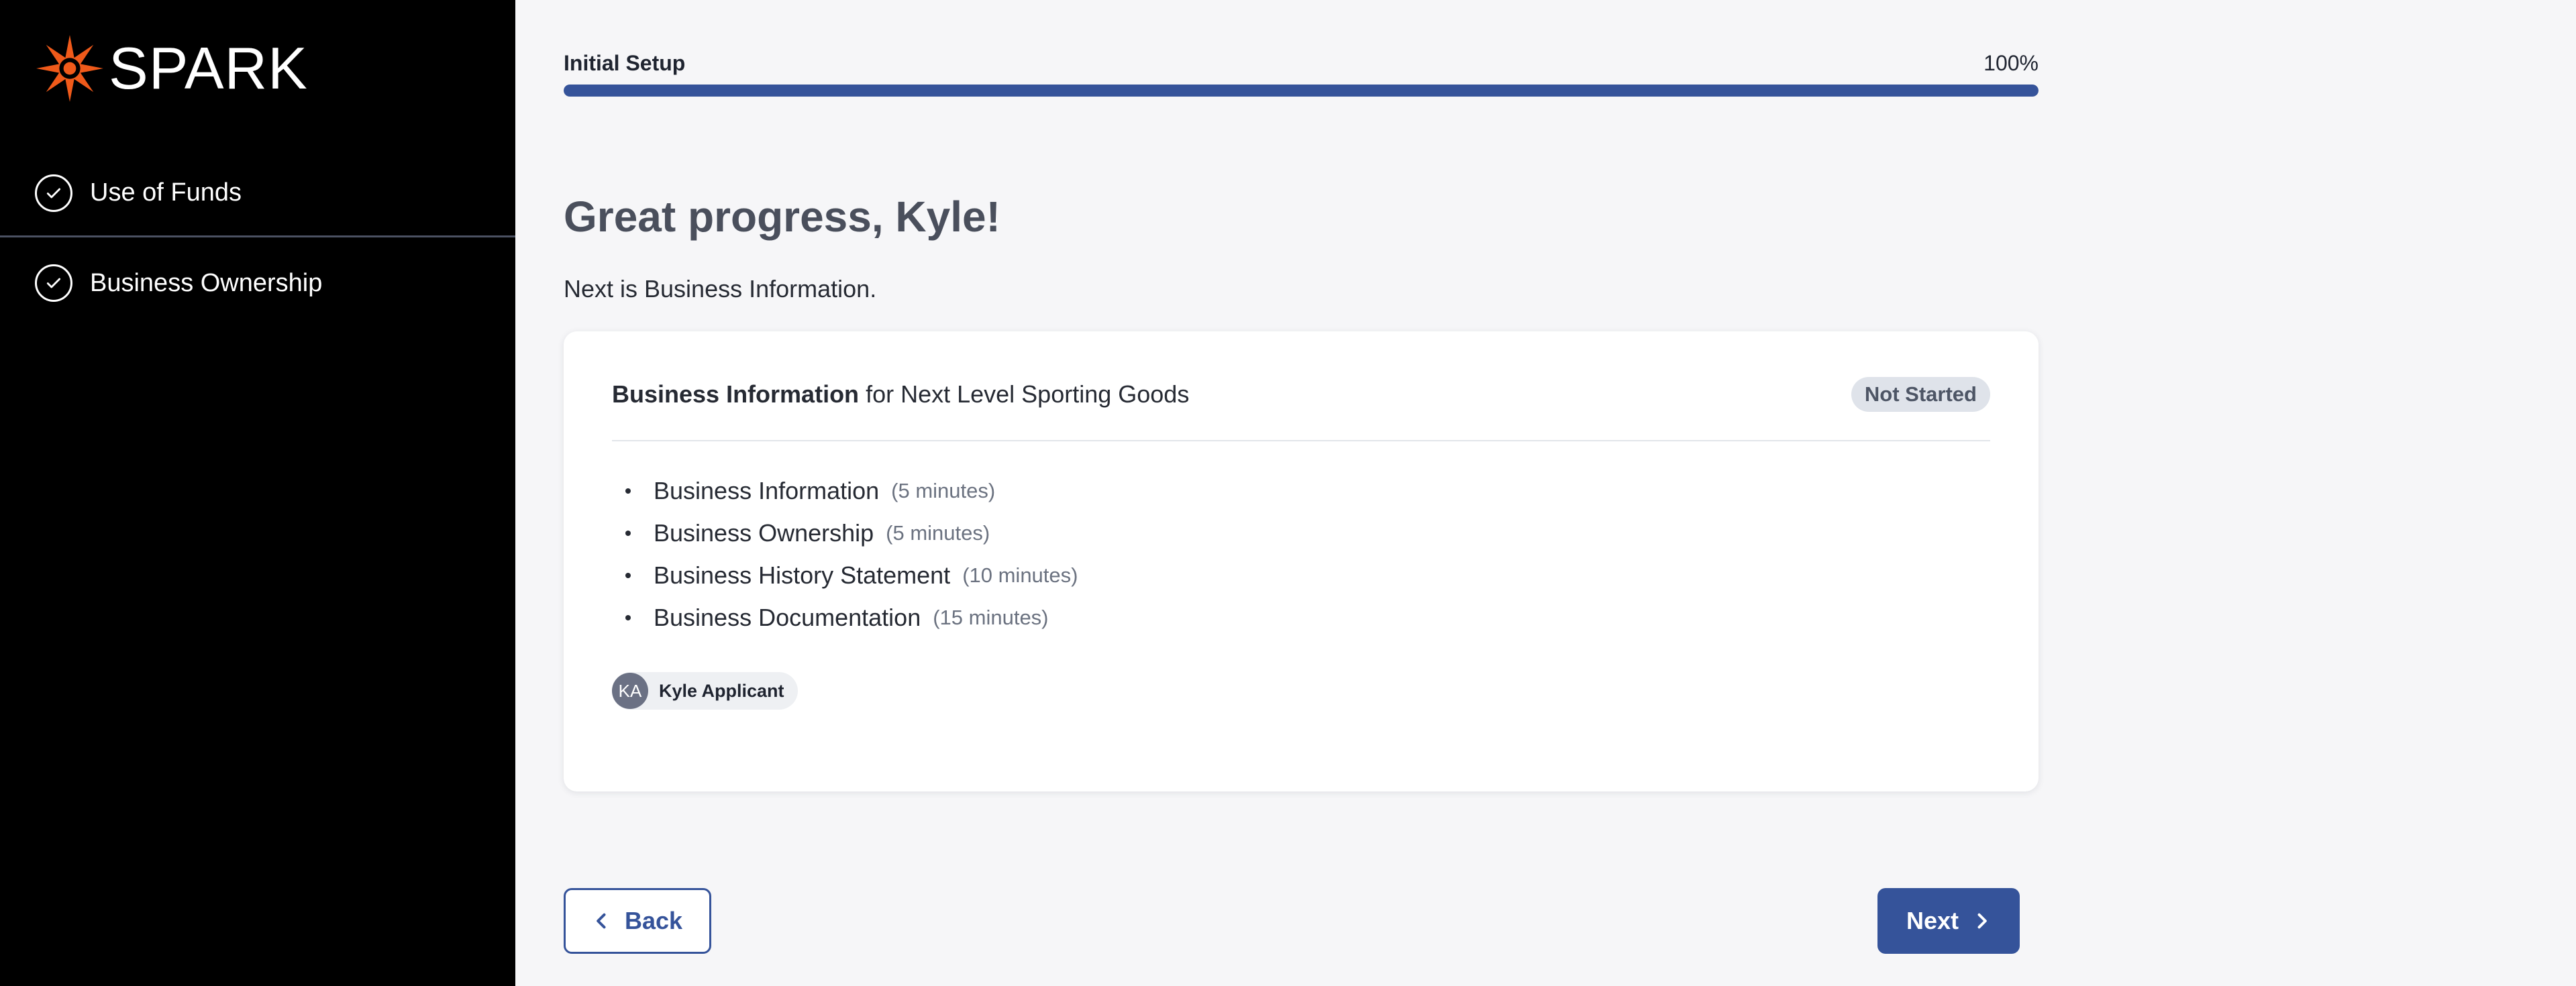  I want to click on list-item: Business Documentation (15 minutes), so click(845, 617).